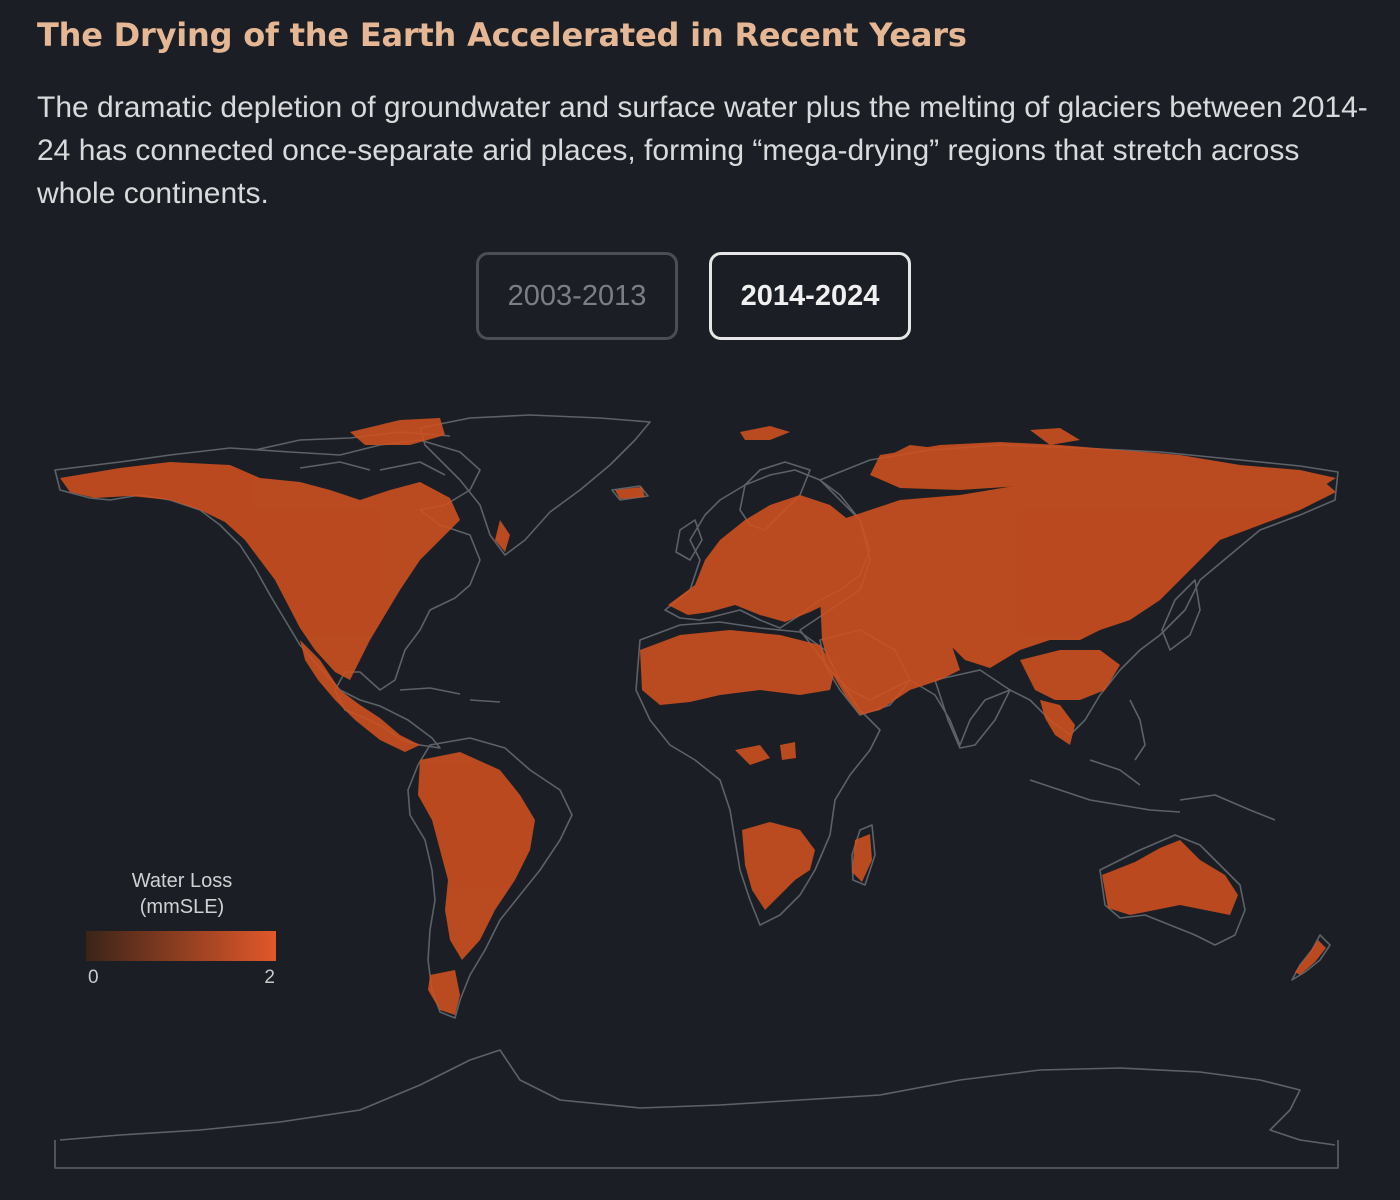 The width and height of the screenshot is (1400, 1200). Describe the element at coordinates (182, 894) in the screenshot. I see `legend-title: Water Loss (mmSLE)` at that location.